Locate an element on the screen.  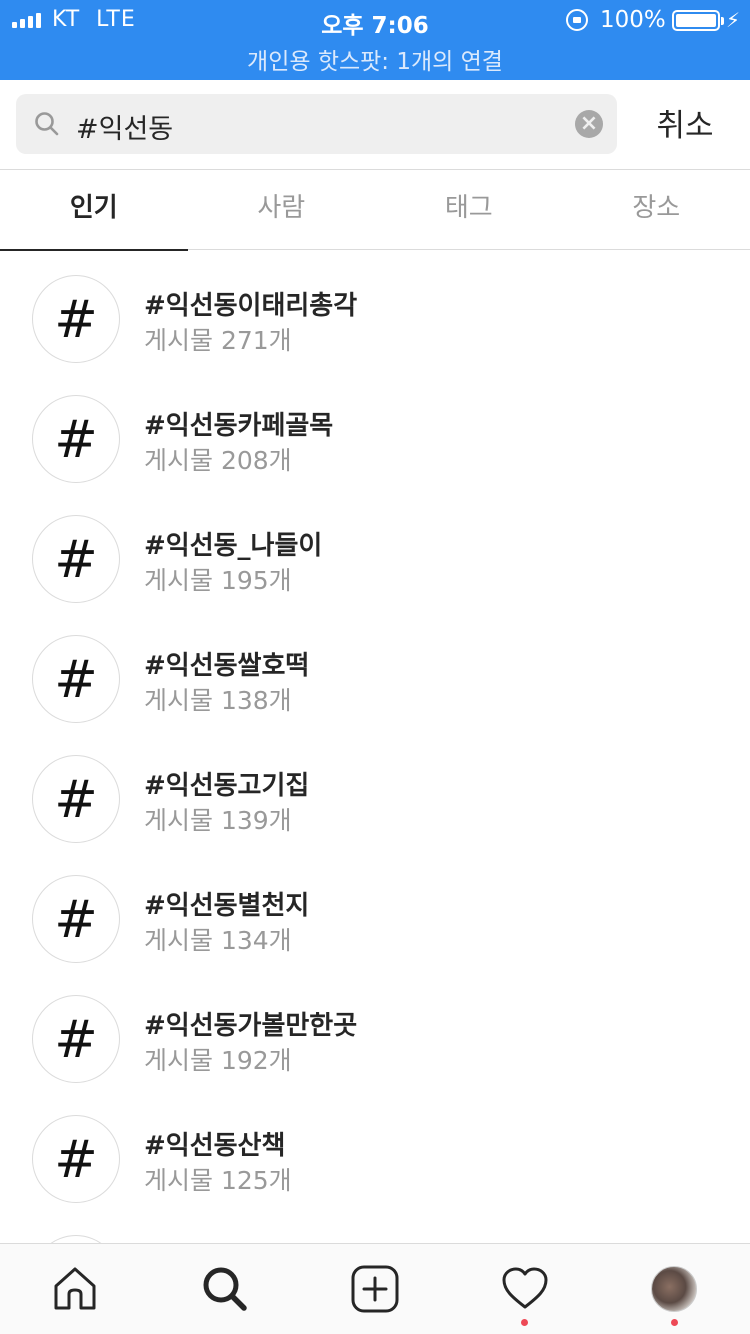
hashtag-name: #익선동가볼만한곳 is located at coordinates (251, 1026).